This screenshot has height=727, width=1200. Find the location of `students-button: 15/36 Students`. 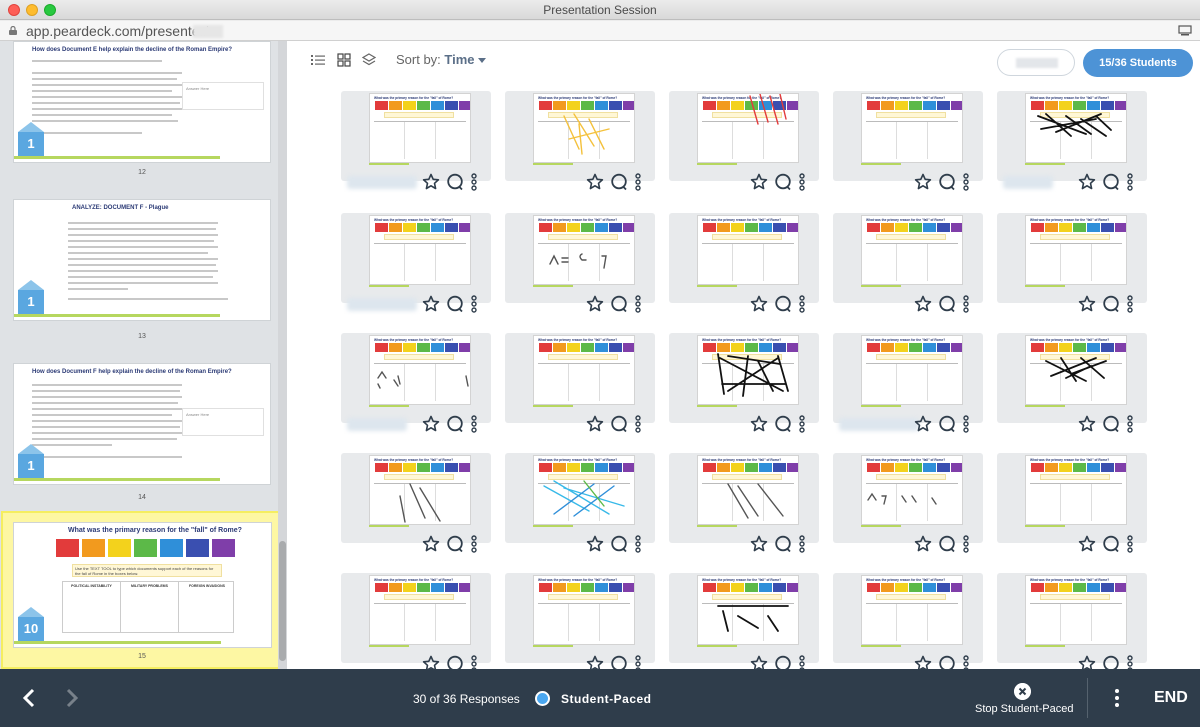

students-button: 15/36 Students is located at coordinates (1138, 63).